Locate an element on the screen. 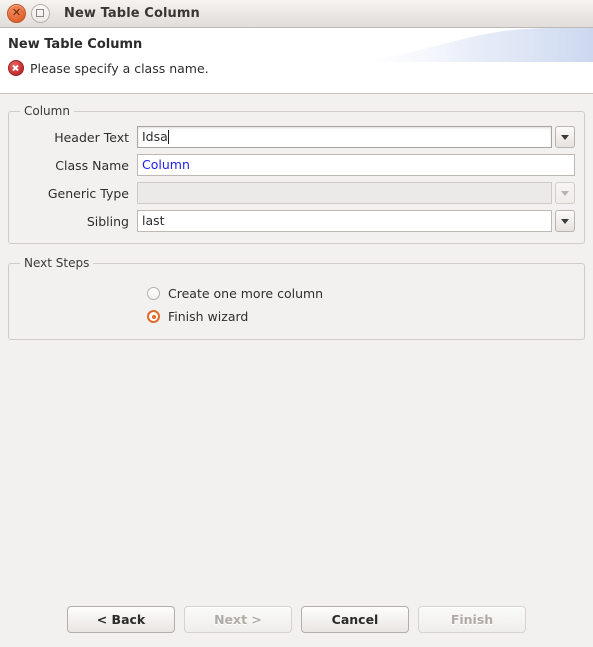 The image size is (593, 647). dialog-footer: < Back Next > Cancel Finish is located at coordinates (296, 626).